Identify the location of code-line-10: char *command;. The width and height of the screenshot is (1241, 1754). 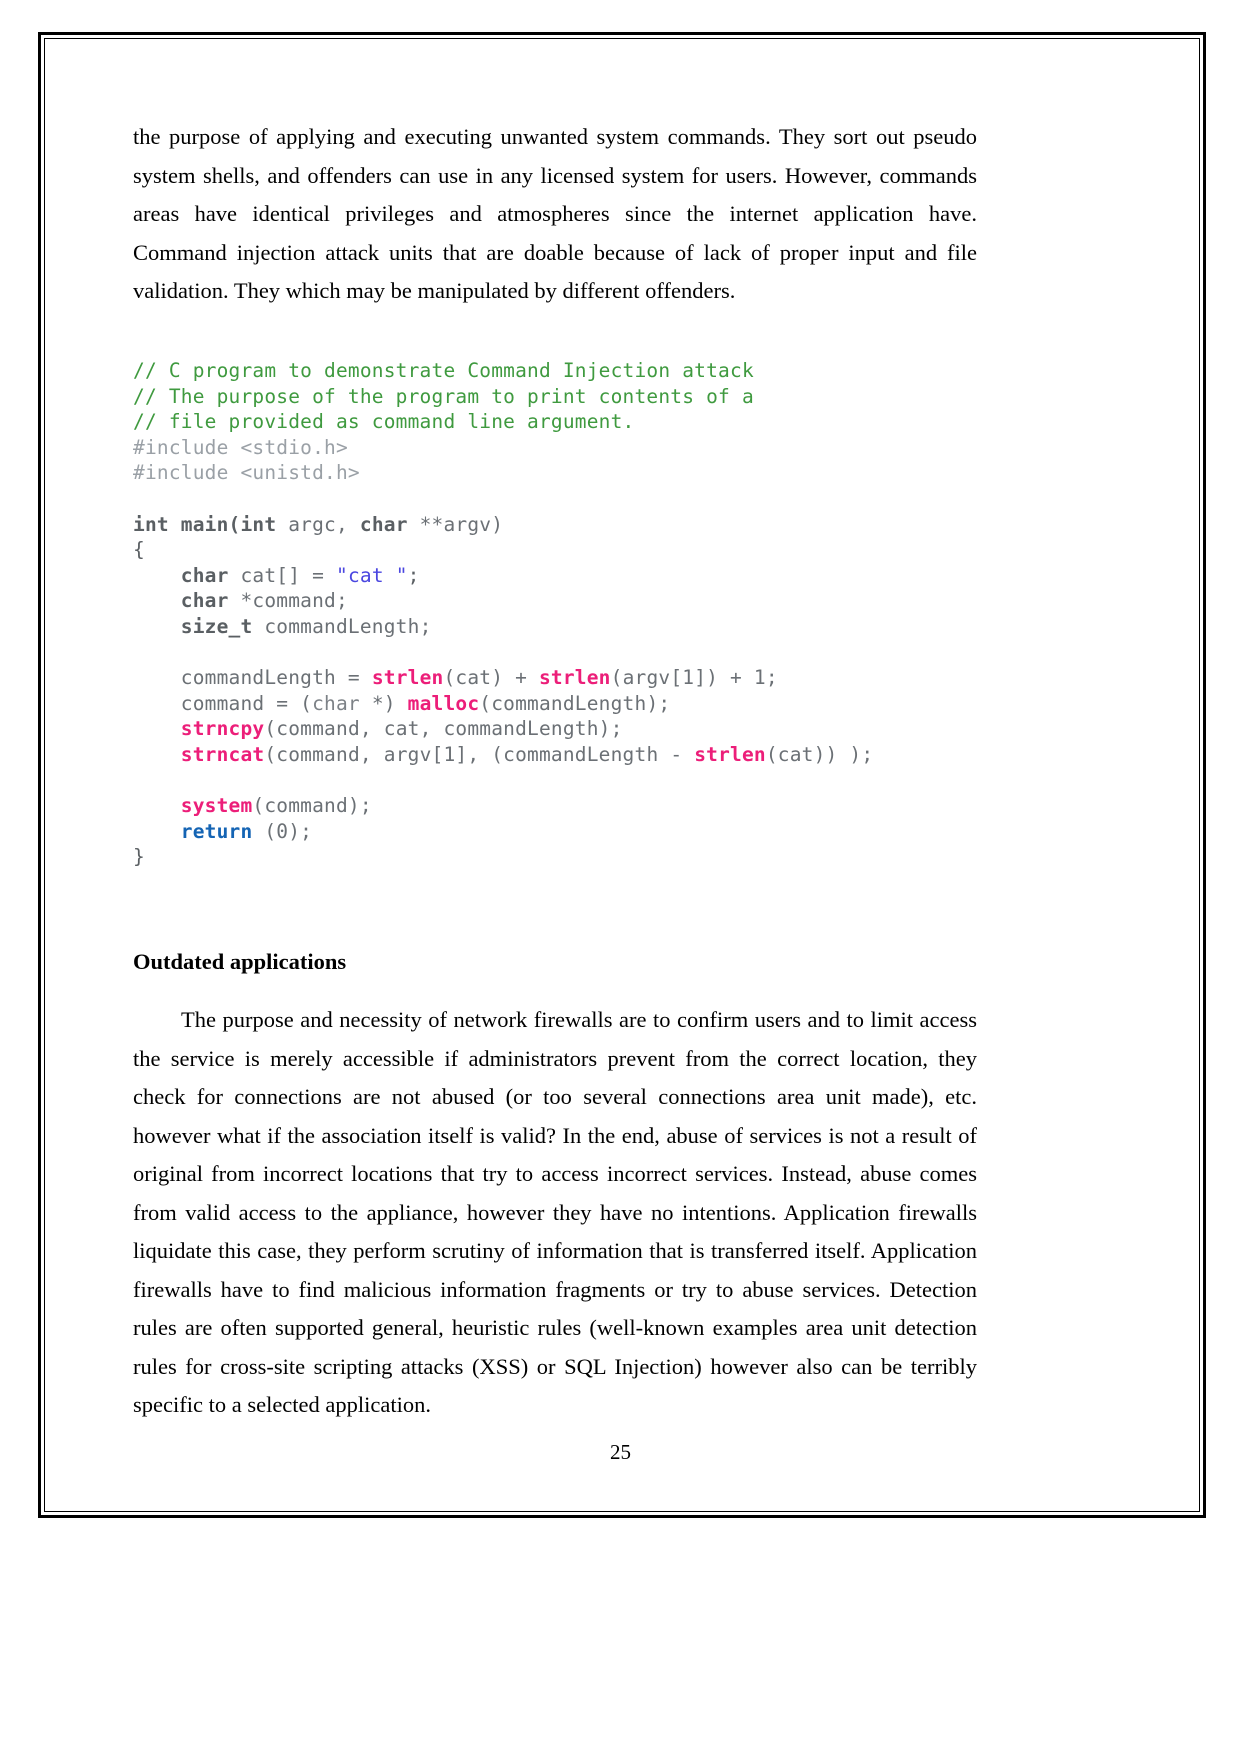
(555, 601).